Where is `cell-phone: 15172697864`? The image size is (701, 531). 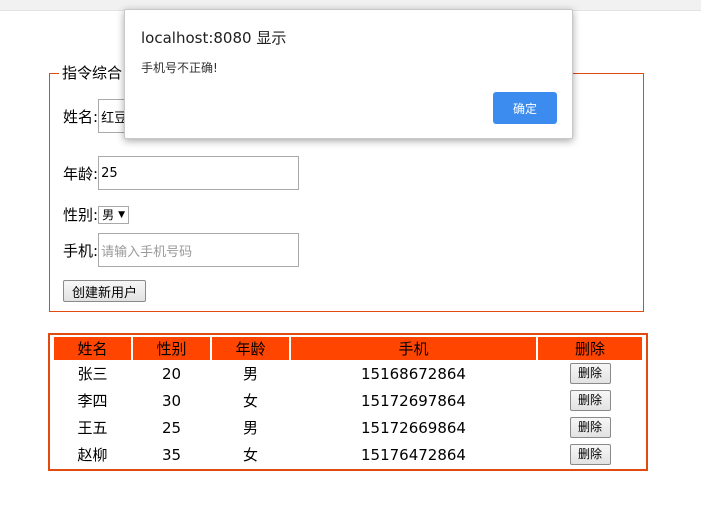 cell-phone: 15172697864 is located at coordinates (413, 400).